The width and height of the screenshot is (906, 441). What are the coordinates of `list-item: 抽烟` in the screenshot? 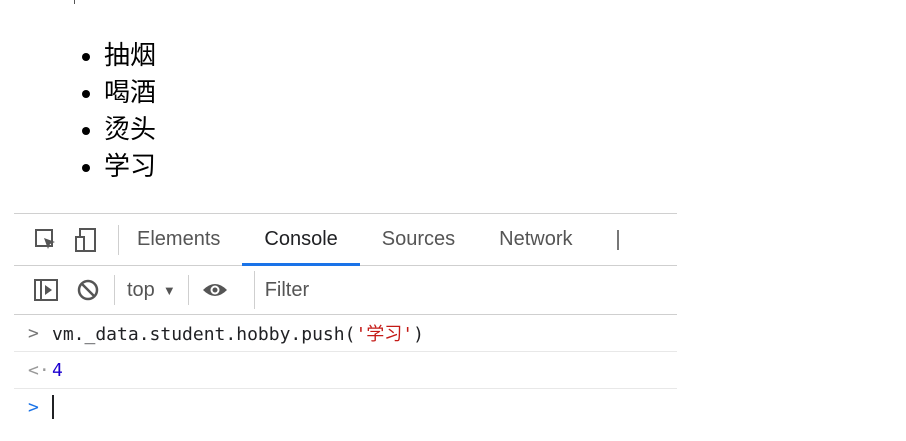 It's located at (130, 56).